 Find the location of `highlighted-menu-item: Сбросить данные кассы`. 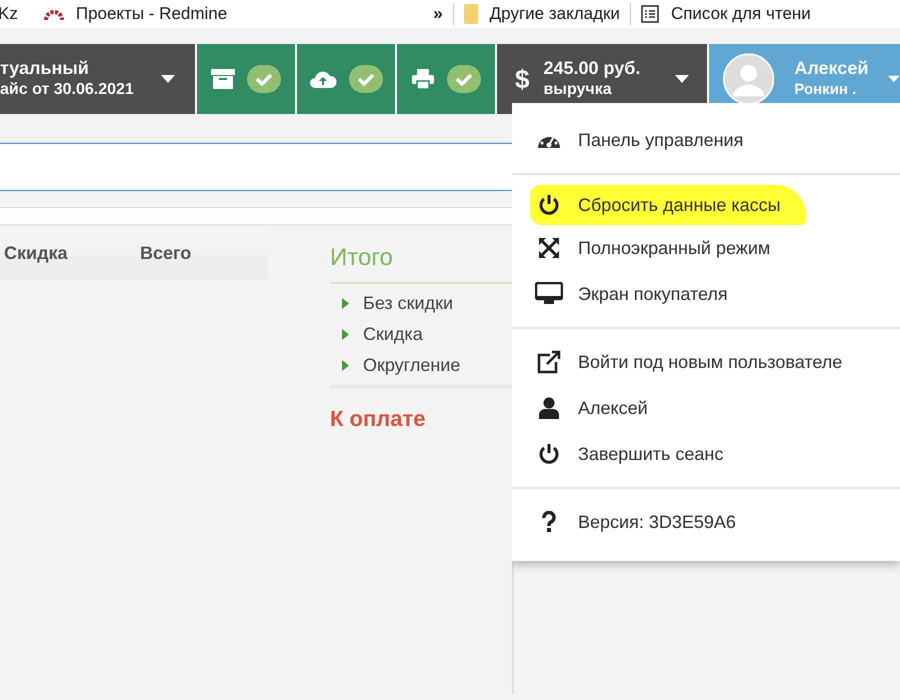

highlighted-menu-item: Сбросить данные кассы is located at coordinates (668, 205).